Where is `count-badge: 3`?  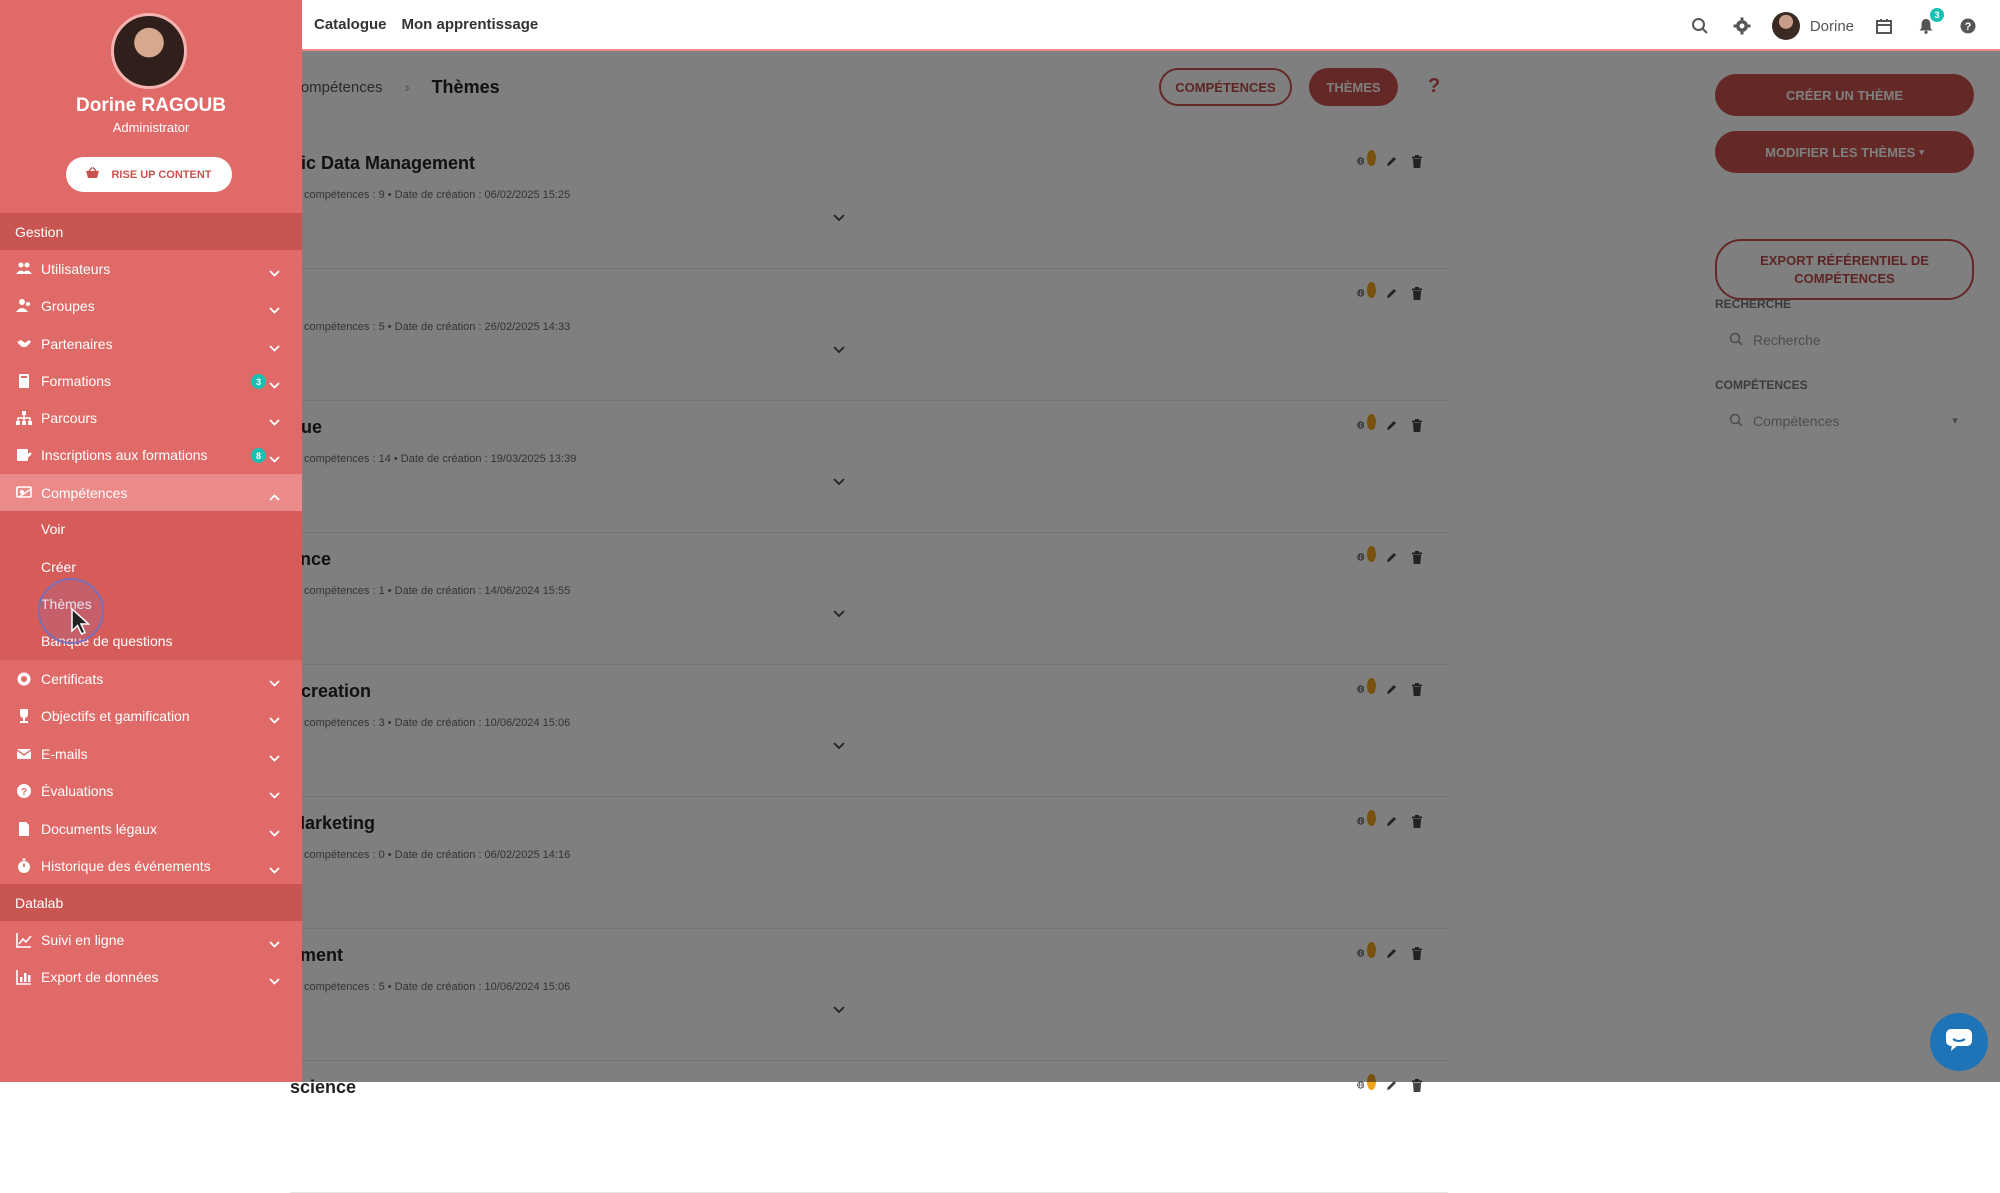
count-badge: 3 is located at coordinates (258, 381).